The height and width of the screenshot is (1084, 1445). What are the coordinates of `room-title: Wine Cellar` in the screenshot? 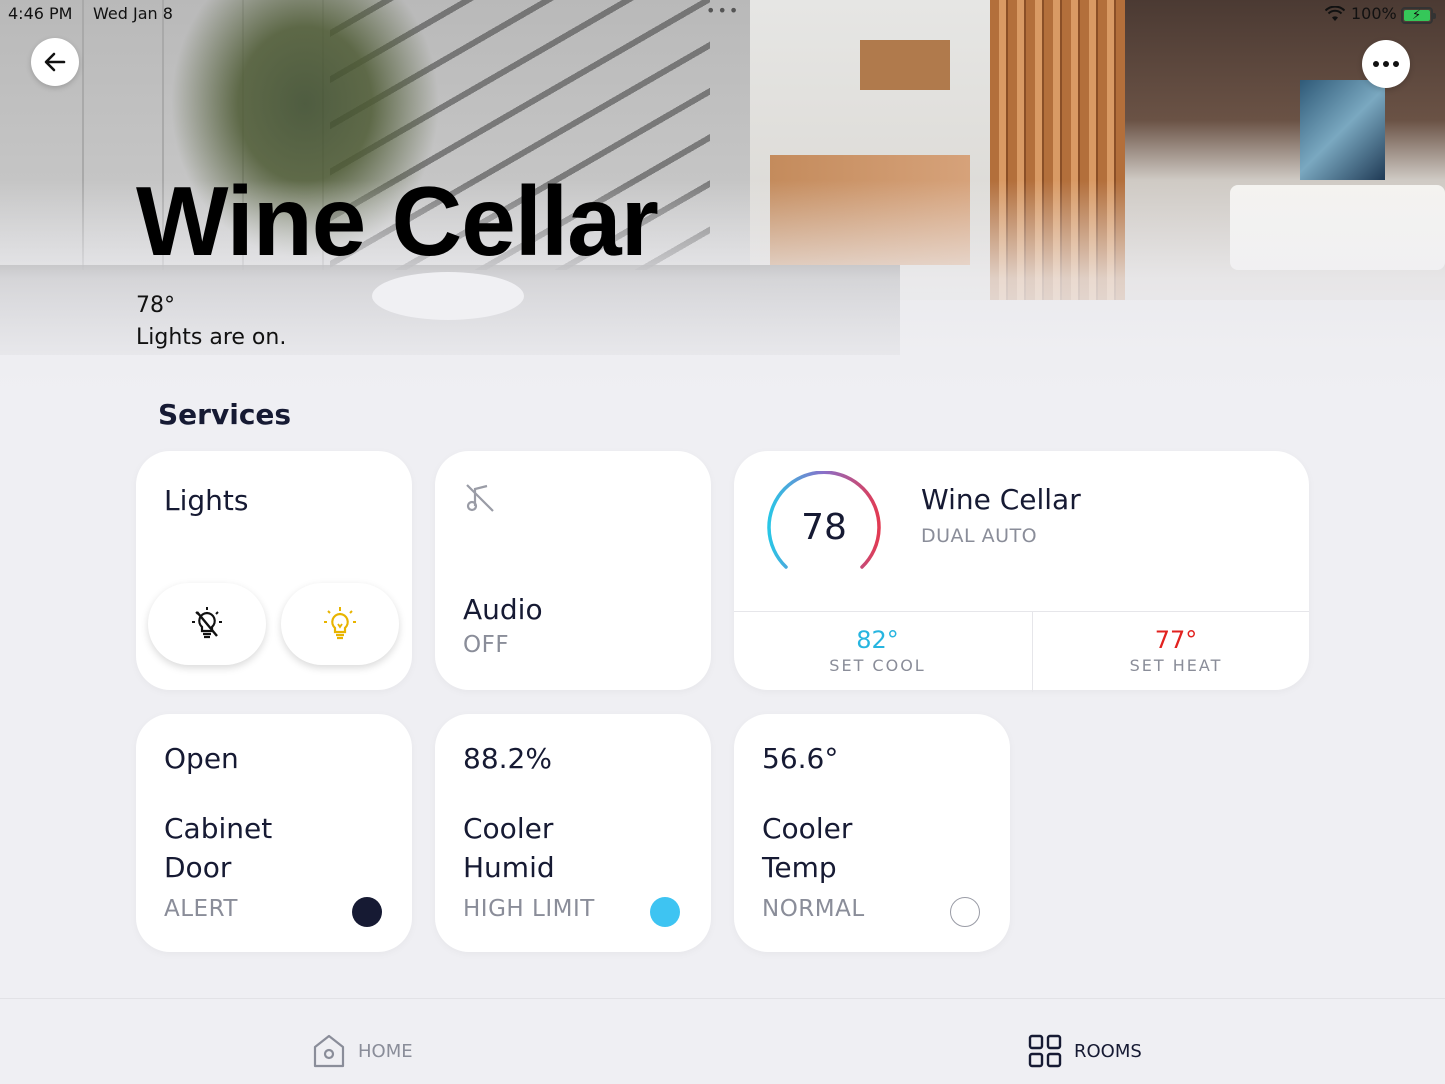 It's located at (397, 221).